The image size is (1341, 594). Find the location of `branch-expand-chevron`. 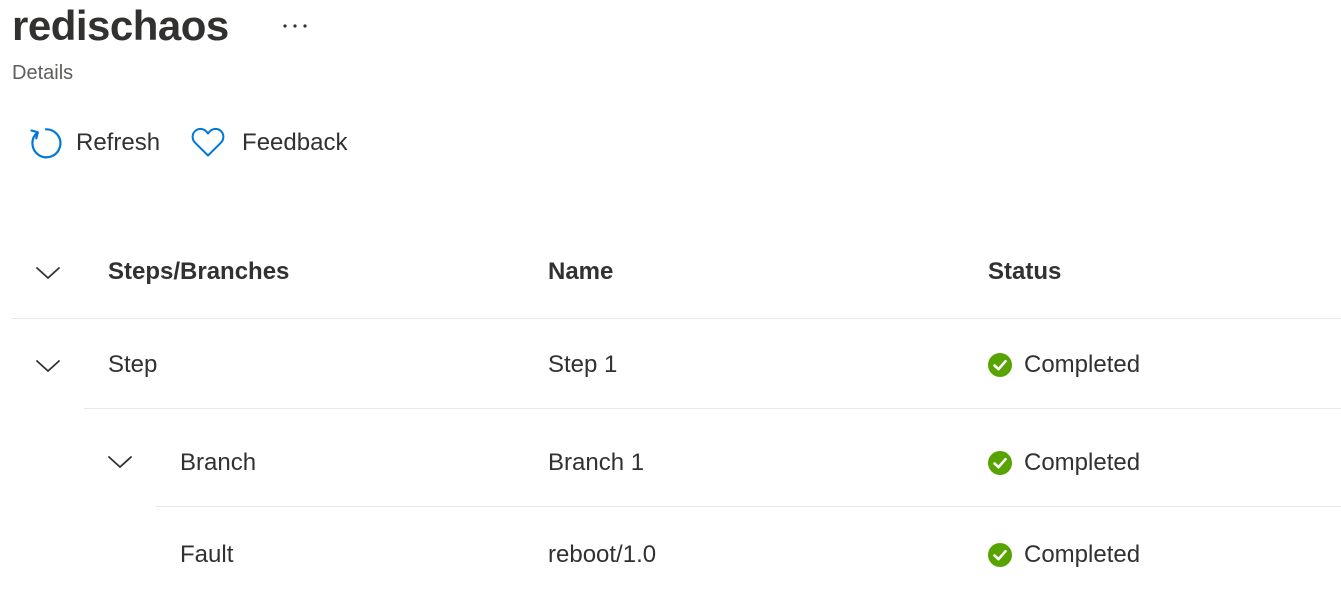

branch-expand-chevron is located at coordinates (120, 462).